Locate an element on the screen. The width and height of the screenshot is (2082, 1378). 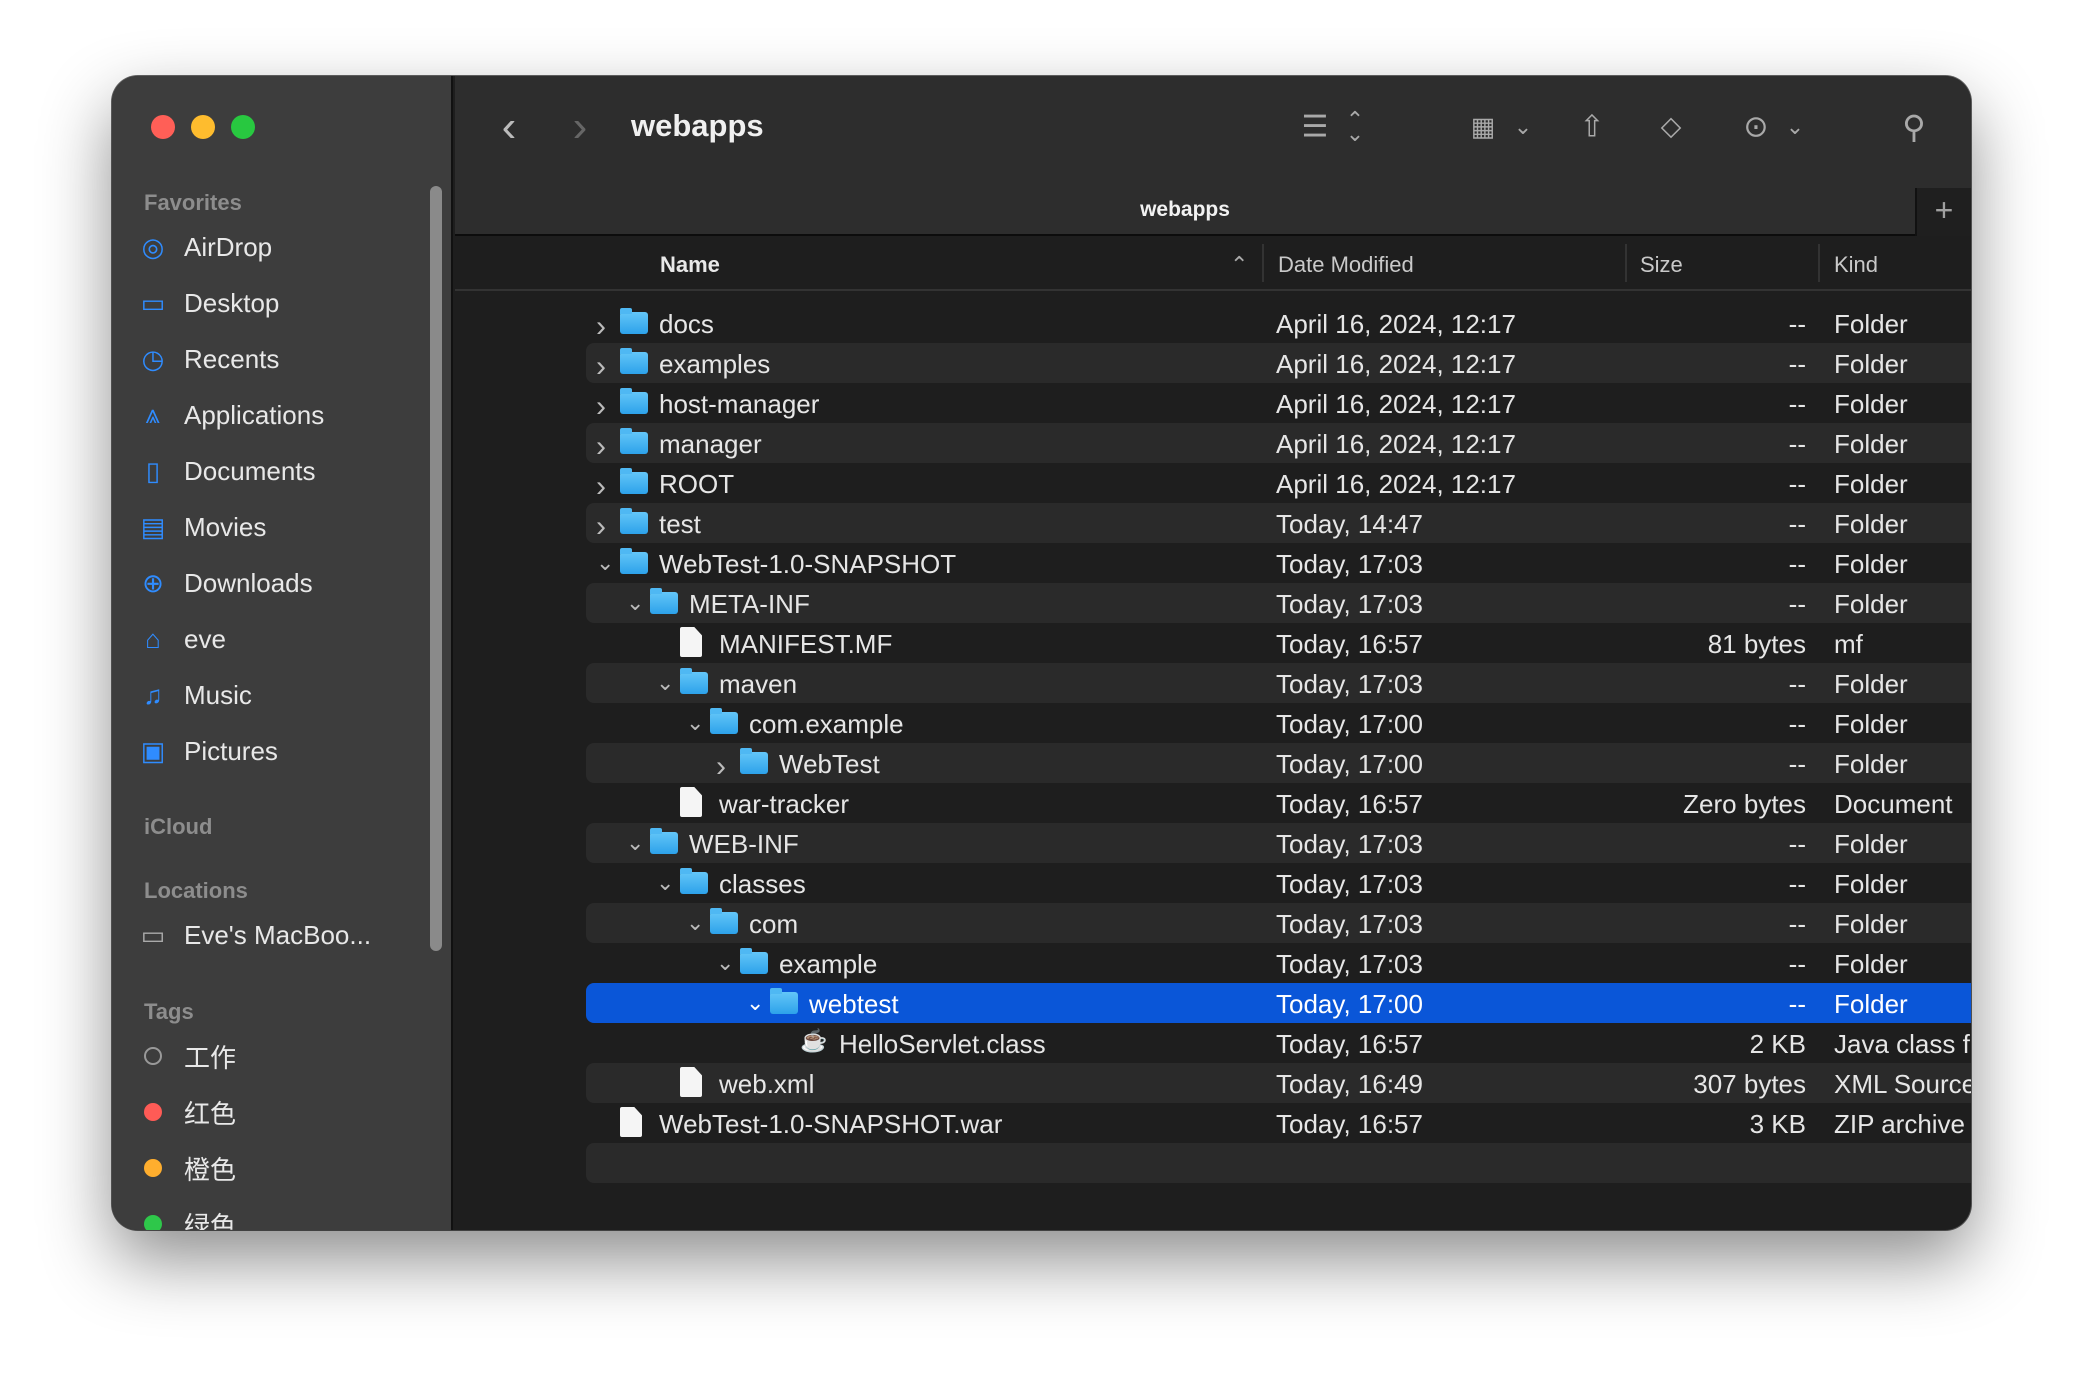
share-icon: ⇧ is located at coordinates (1591, 127).